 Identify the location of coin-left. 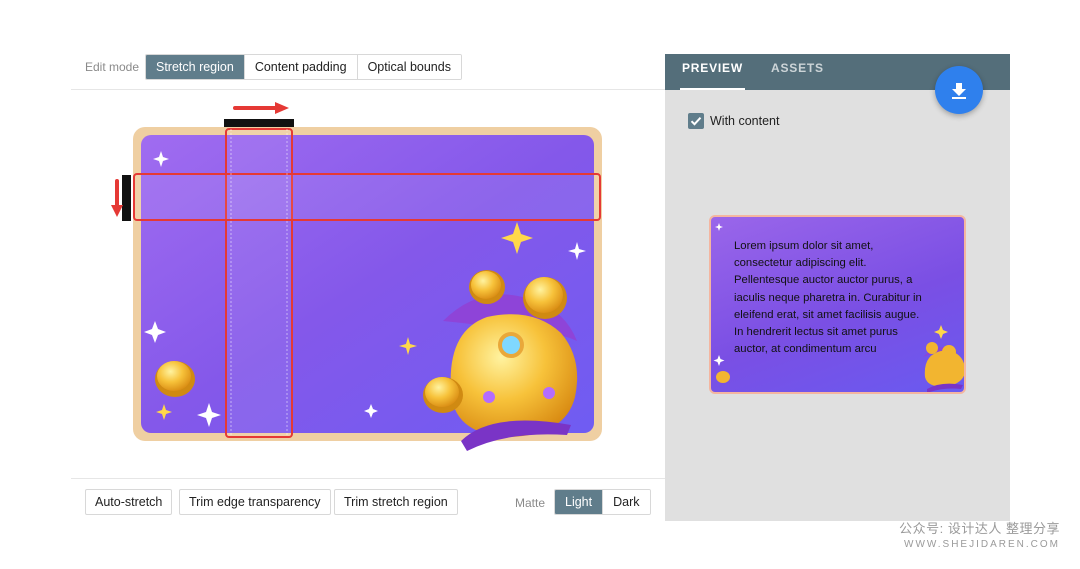
(175, 379).